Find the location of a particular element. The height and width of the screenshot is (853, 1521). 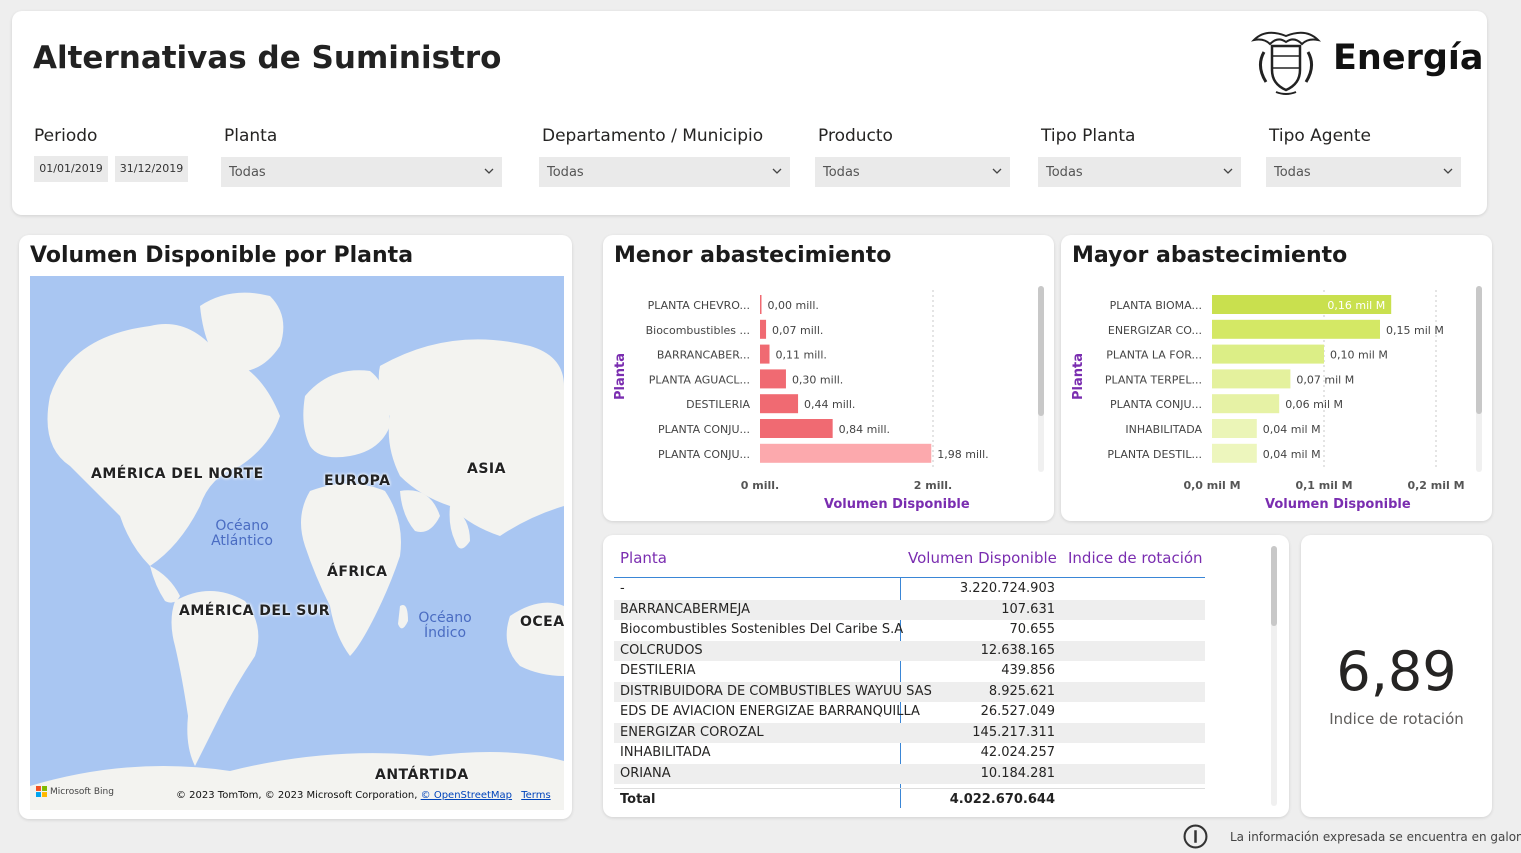

mayor-scrollbar is located at coordinates (1479, 350).